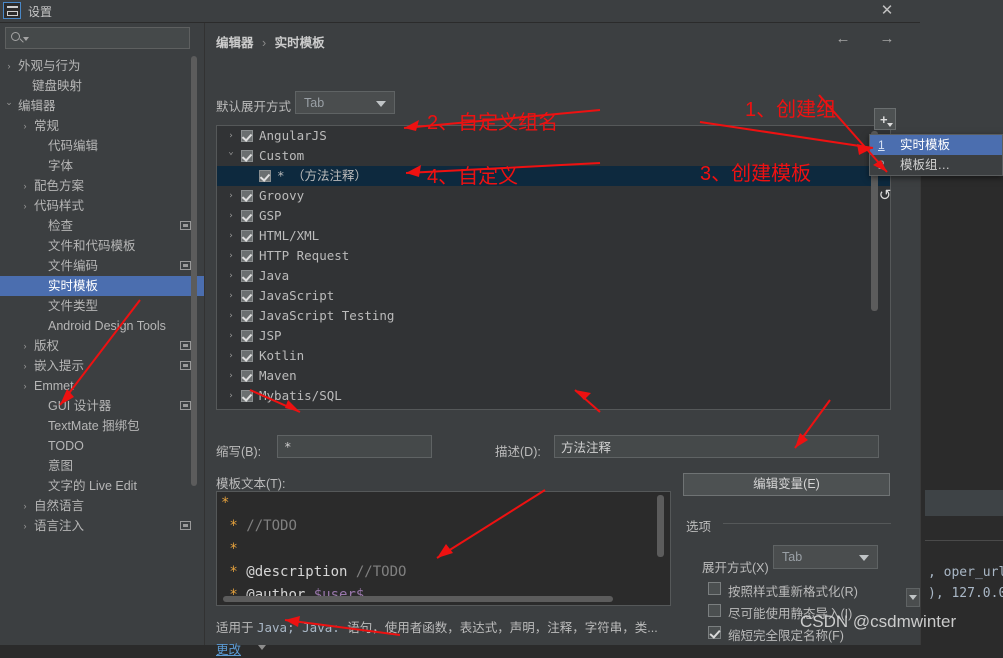 Image resolution: width=1003 pixels, height=658 pixels. What do you see at coordinates (553, 396) in the screenshot?
I see `template-group-row-13: › Mybatis/SQL` at bounding box center [553, 396].